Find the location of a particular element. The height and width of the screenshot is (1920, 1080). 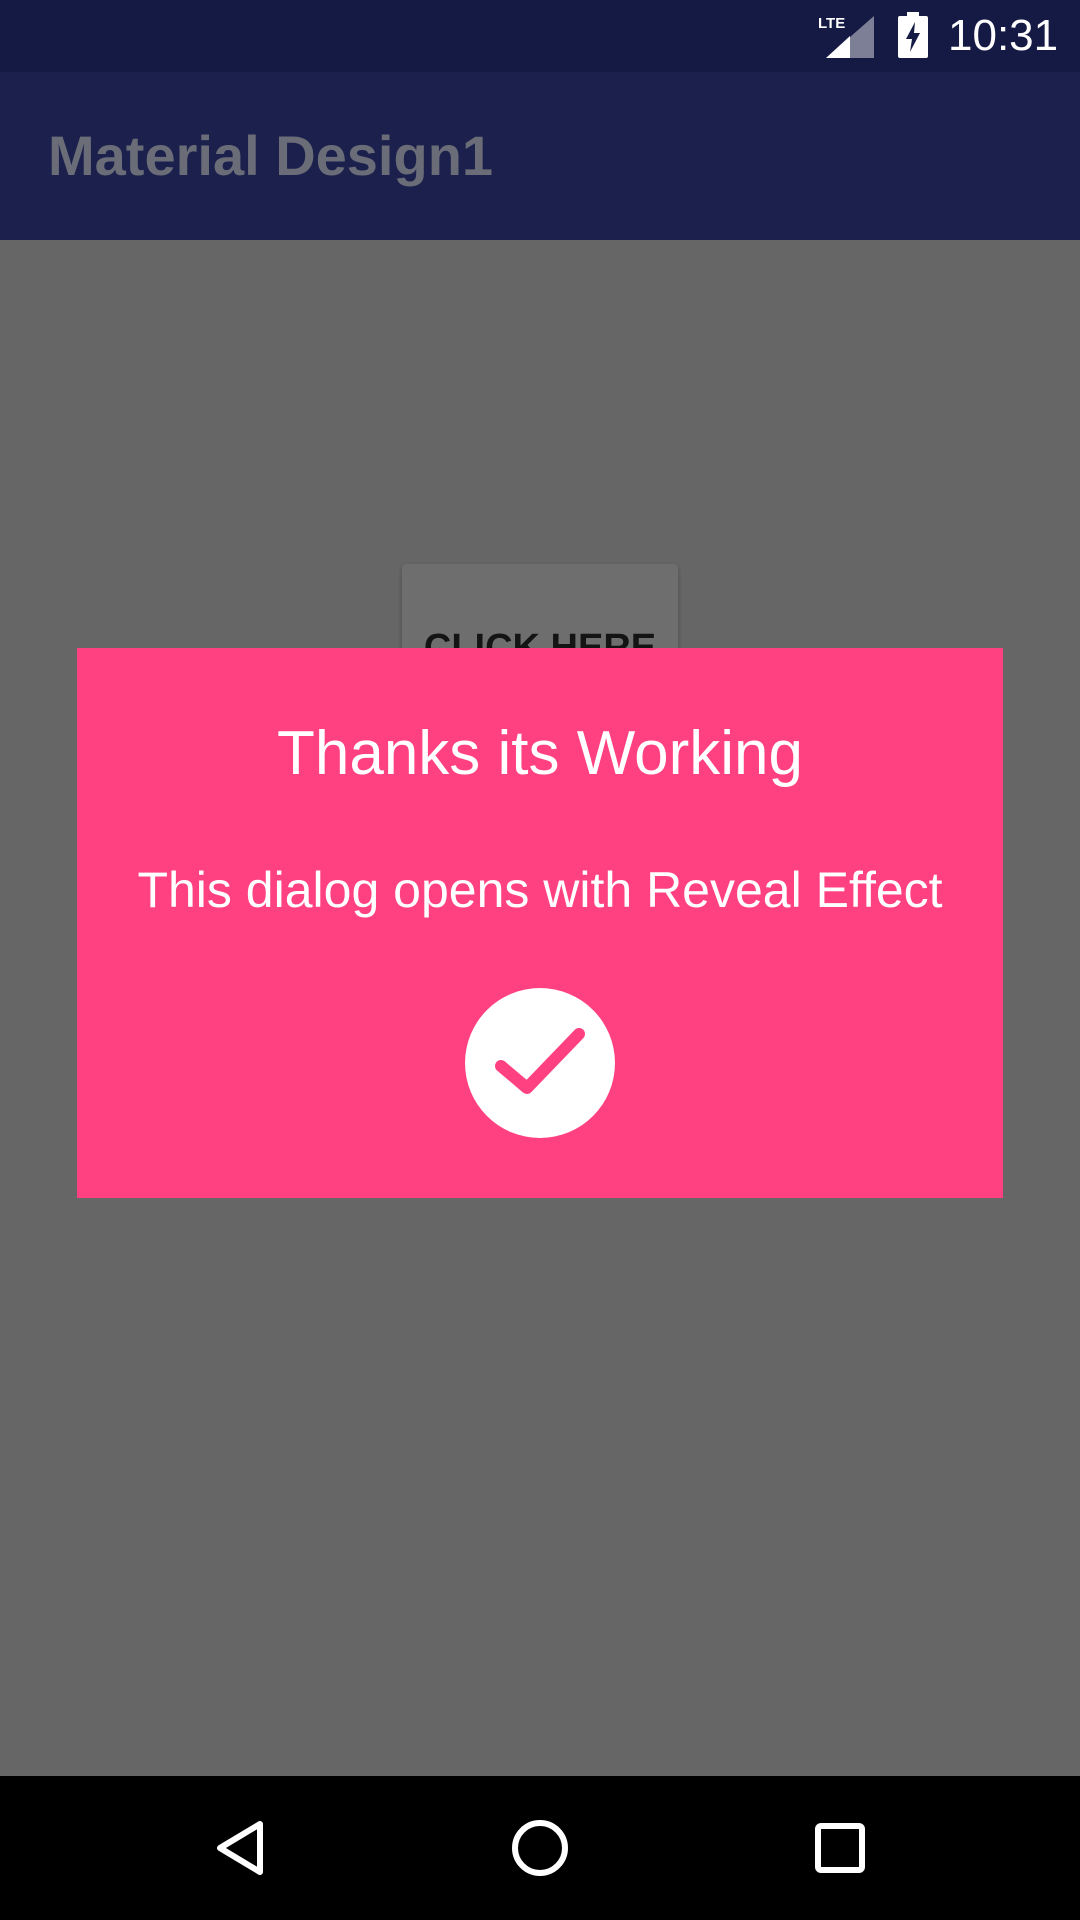

app-bar: Material Design1 is located at coordinates (540, 156).